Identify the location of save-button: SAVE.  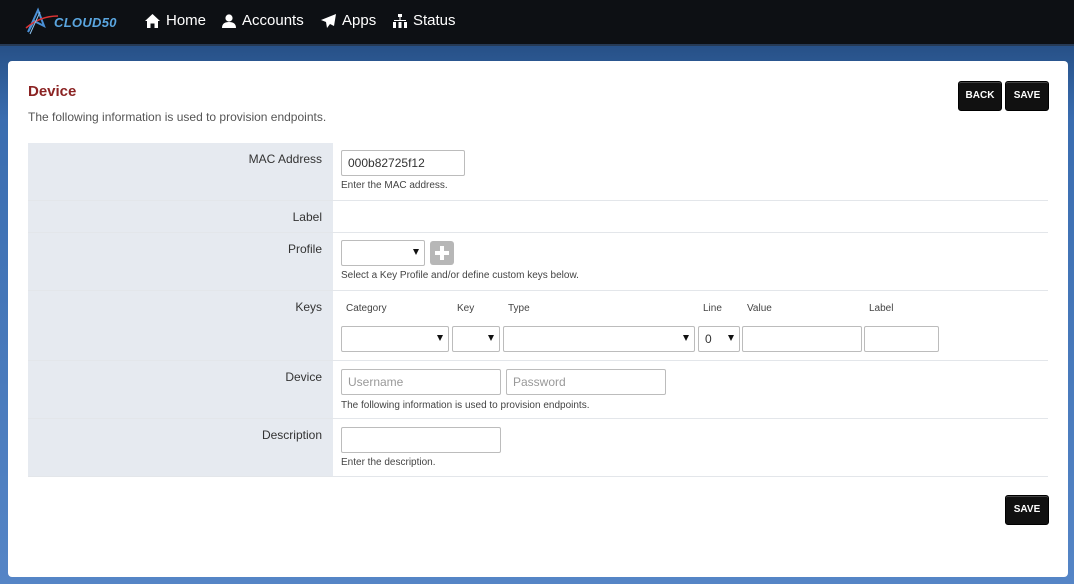
(1027, 96).